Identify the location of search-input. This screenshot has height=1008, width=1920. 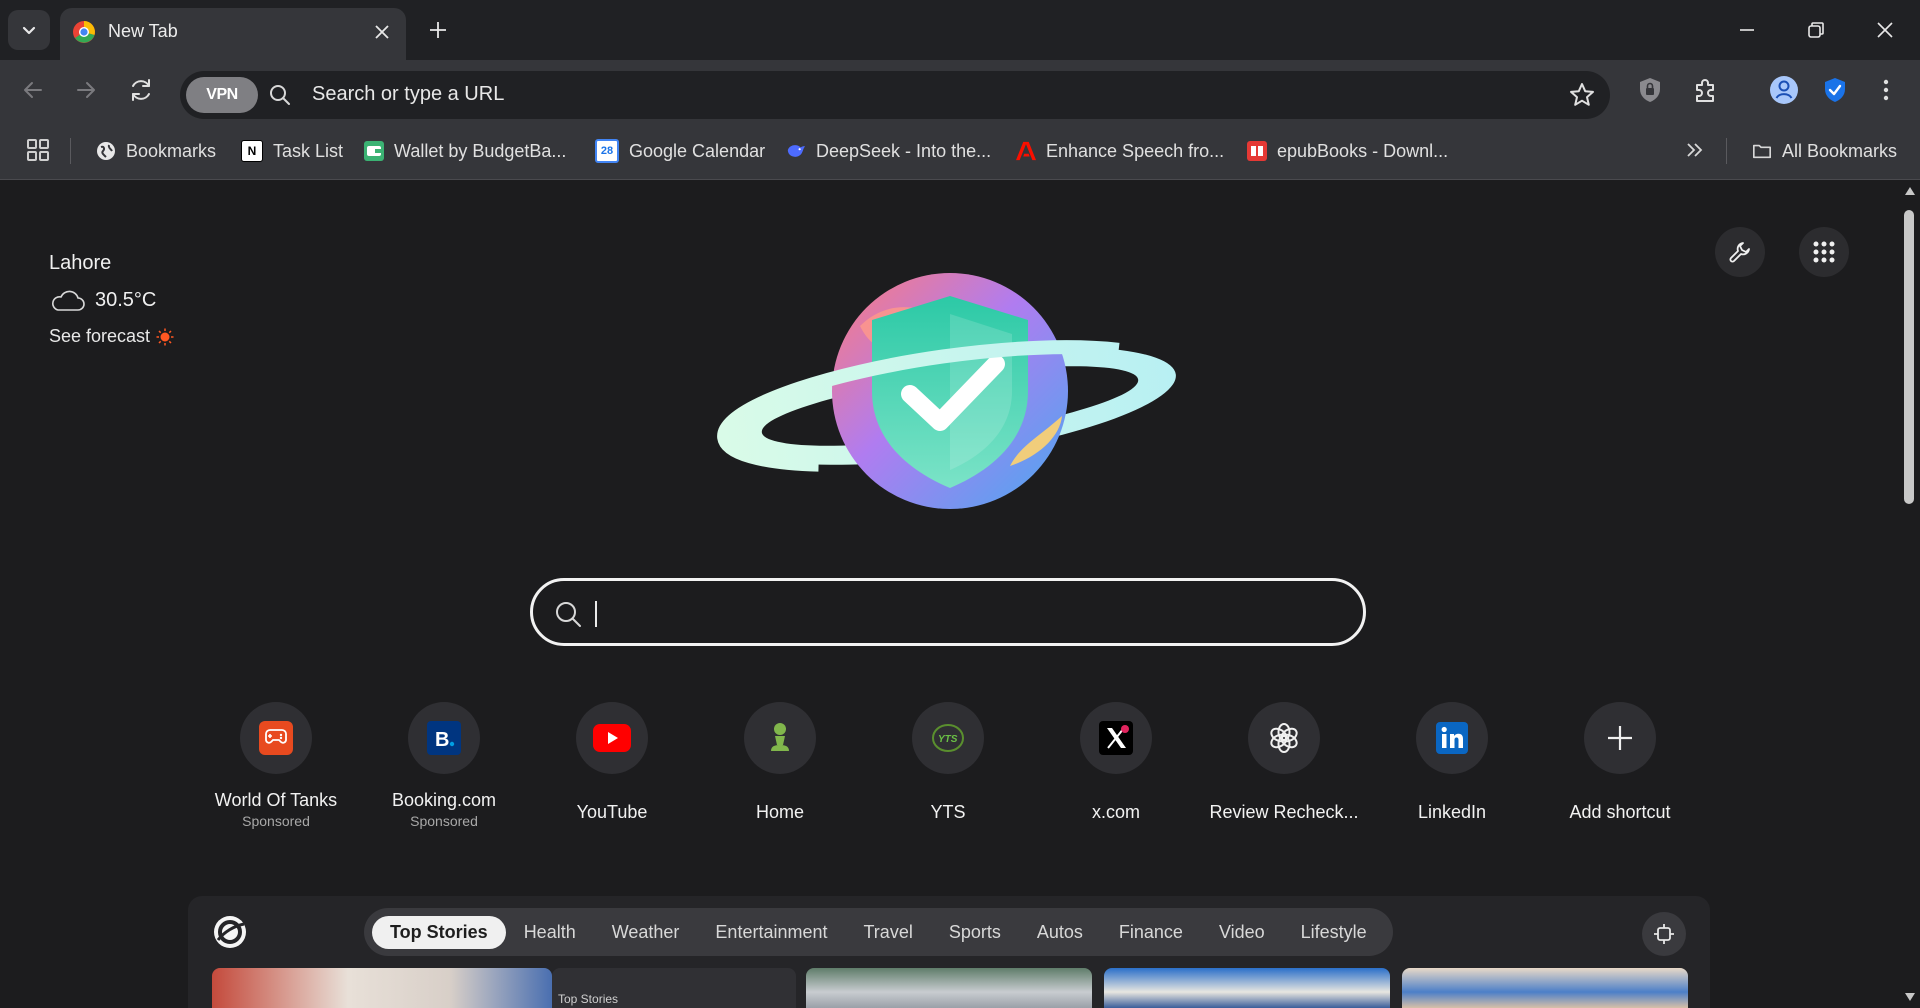
(948, 612).